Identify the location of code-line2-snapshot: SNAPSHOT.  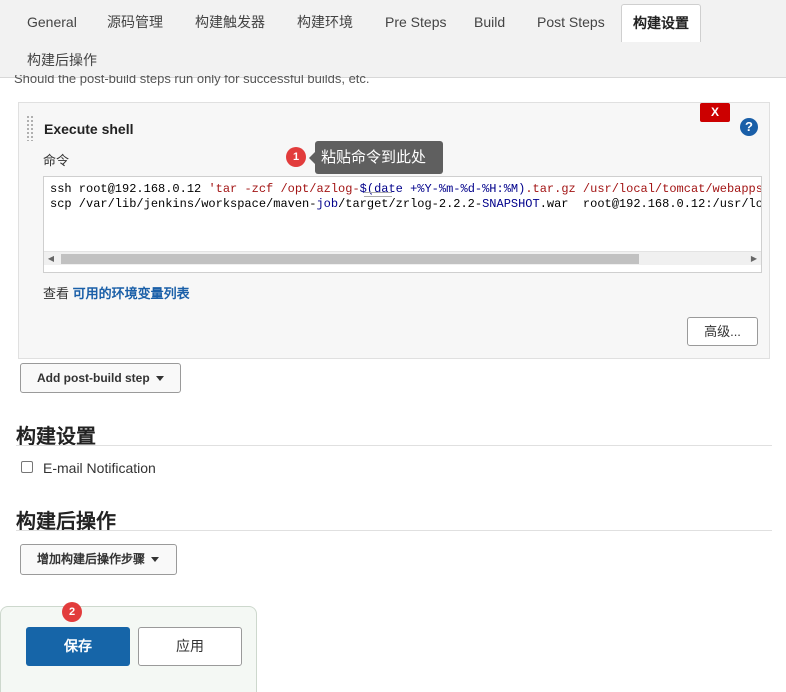
(511, 204).